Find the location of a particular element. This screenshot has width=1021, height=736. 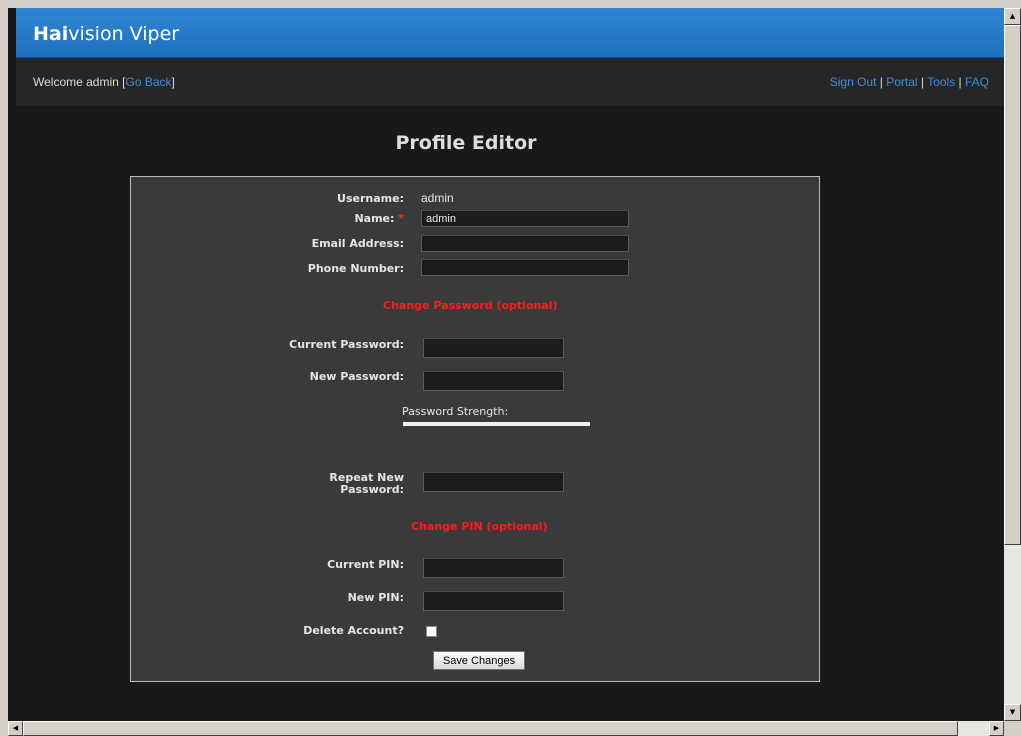

vertical-scrollbar: ▲ ▼ is located at coordinates (1012, 364).